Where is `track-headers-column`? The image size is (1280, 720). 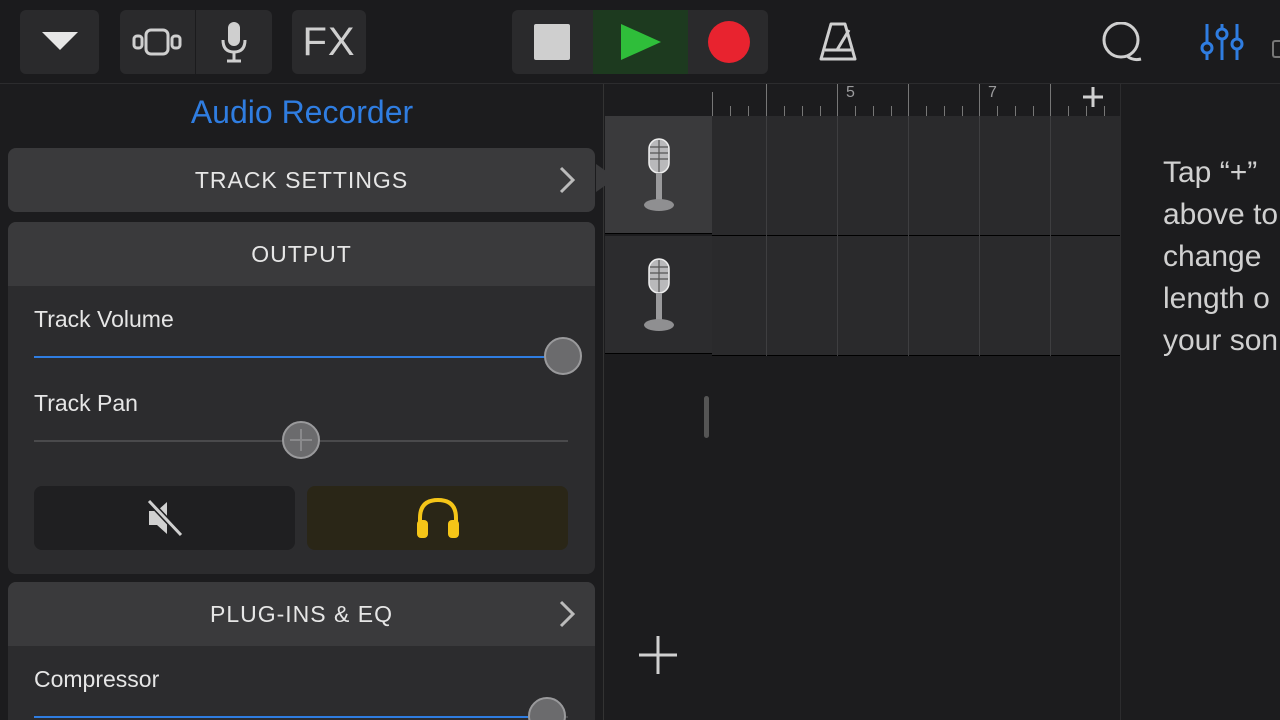
track-headers-column is located at coordinates (658, 402).